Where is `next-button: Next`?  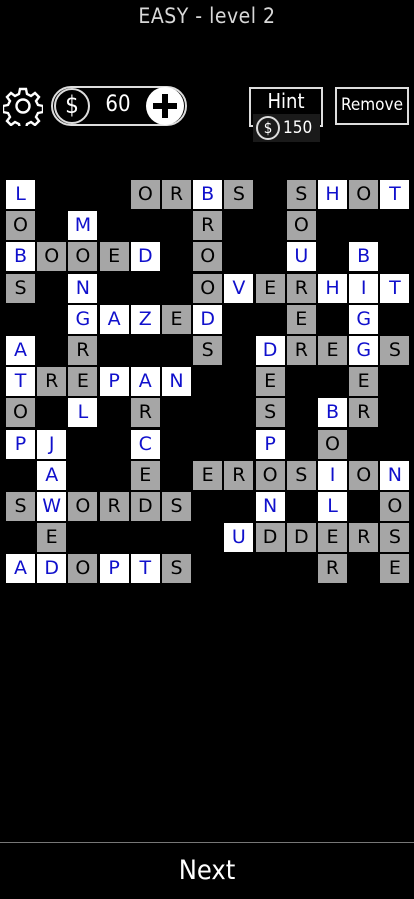
next-button: Next is located at coordinates (207, 869).